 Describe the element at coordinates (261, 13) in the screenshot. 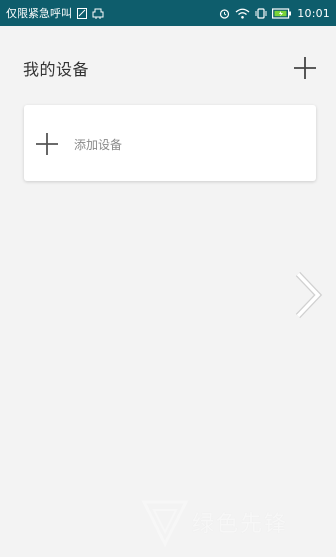

I see `vibrate-icon` at that location.